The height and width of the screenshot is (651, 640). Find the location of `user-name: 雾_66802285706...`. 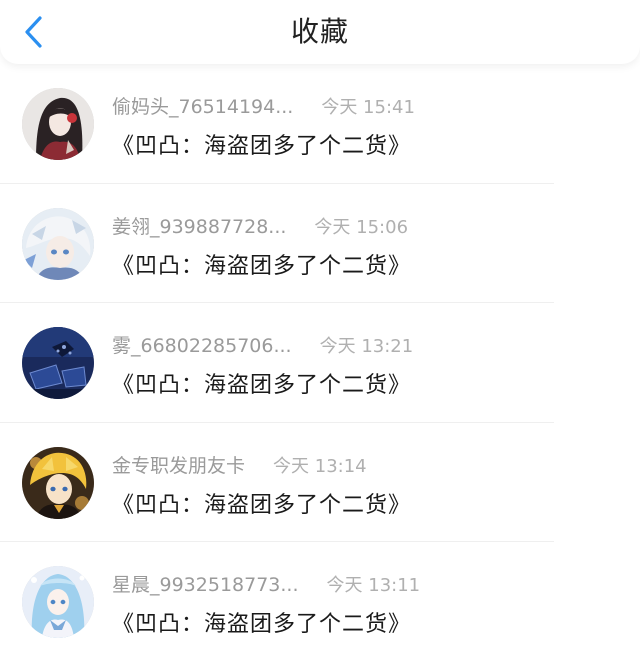

user-name: 雾_66802285706... is located at coordinates (202, 346).